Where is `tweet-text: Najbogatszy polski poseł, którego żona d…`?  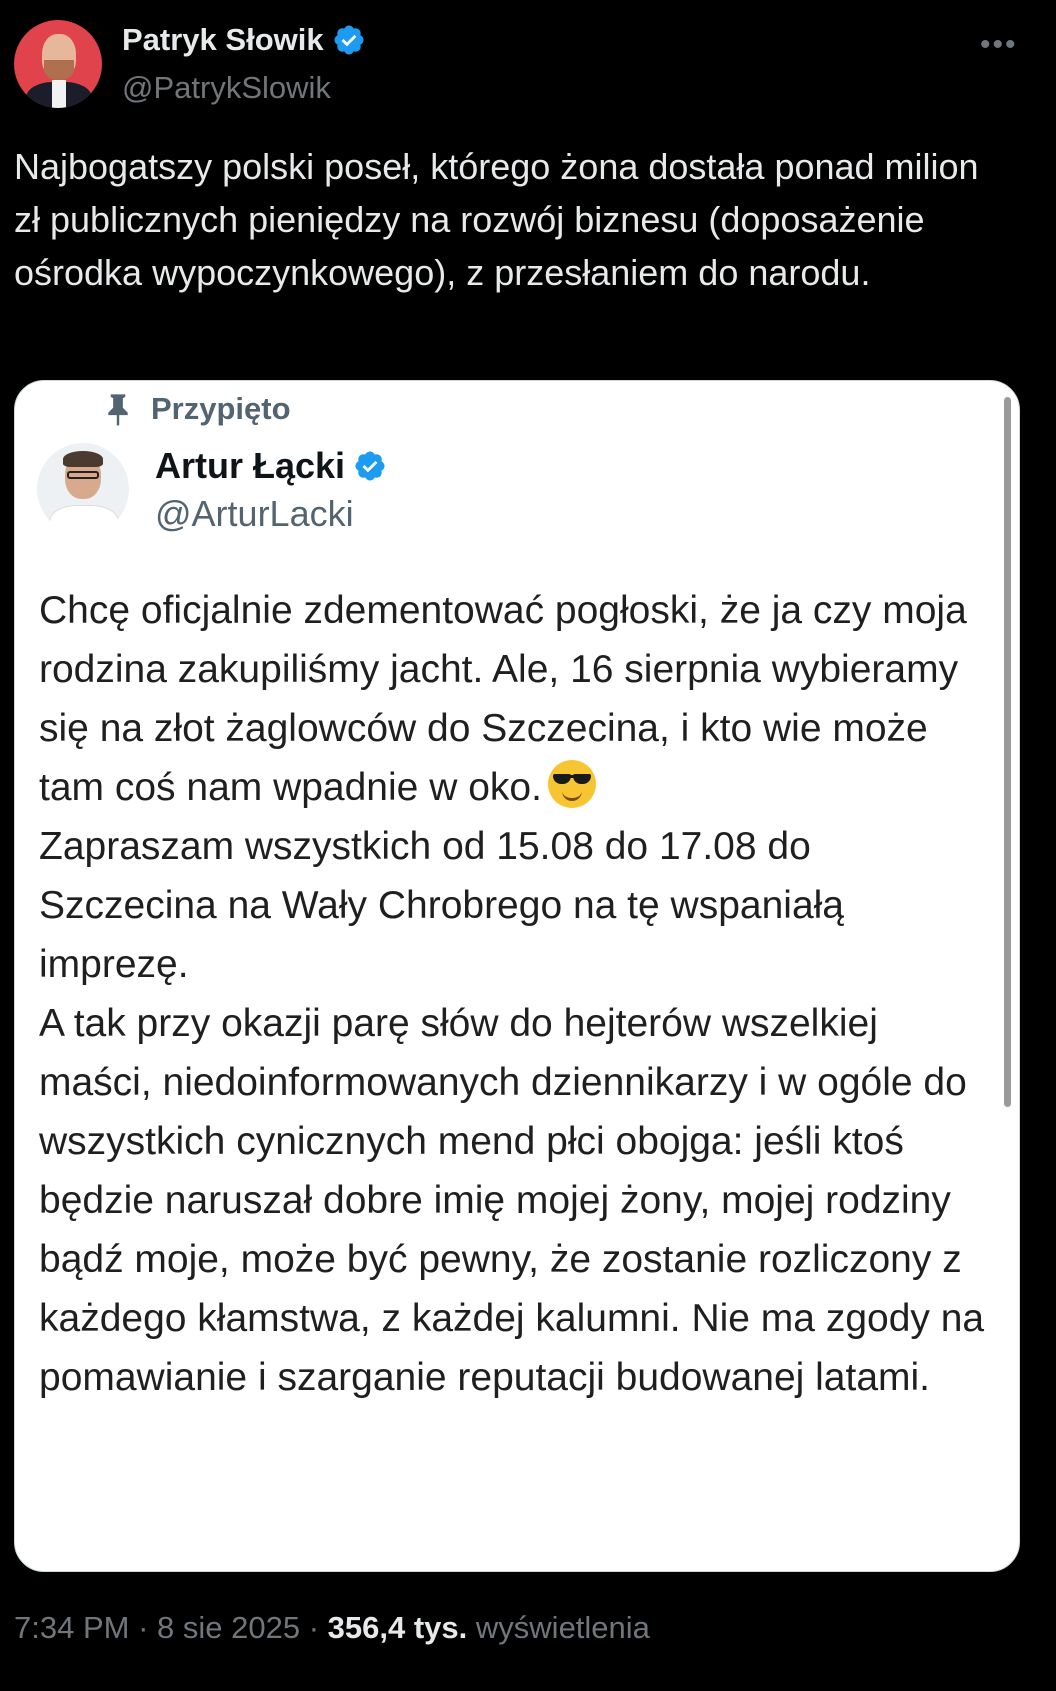
tweet-text: Najbogatszy polski poseł, którego żona d… is located at coordinates (496, 219).